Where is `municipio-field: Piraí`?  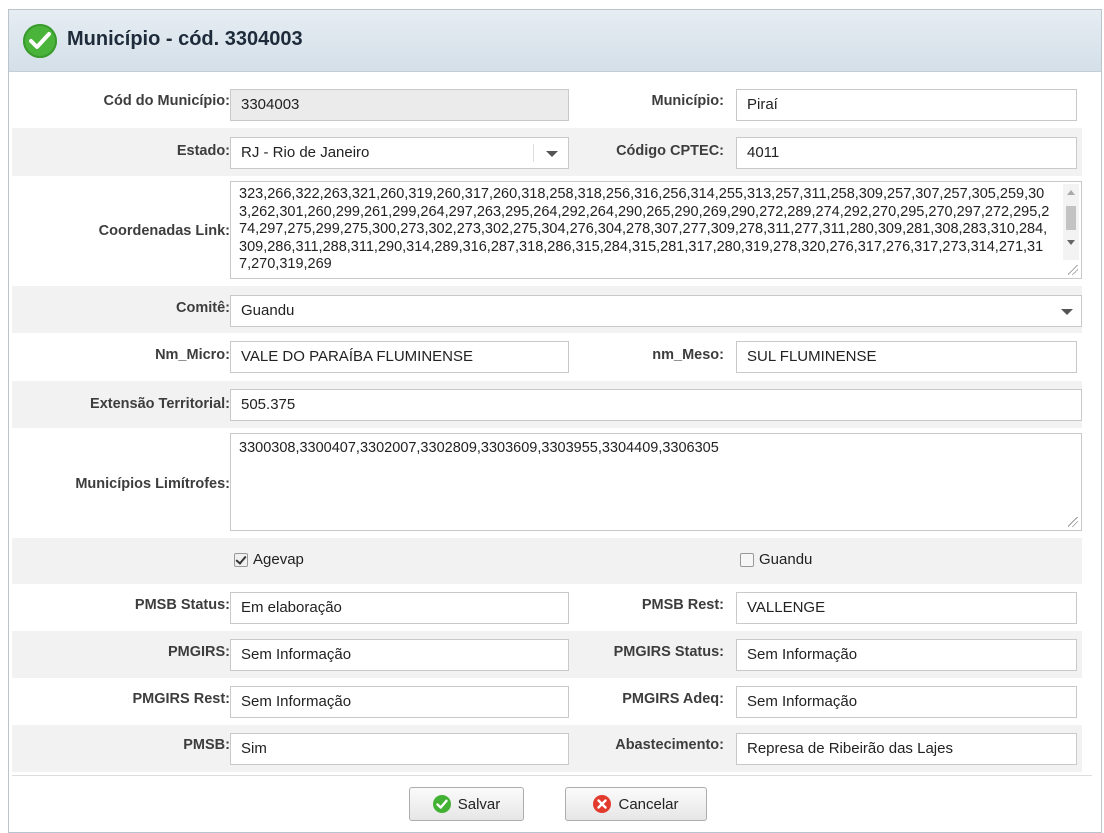 municipio-field: Piraí is located at coordinates (906, 105).